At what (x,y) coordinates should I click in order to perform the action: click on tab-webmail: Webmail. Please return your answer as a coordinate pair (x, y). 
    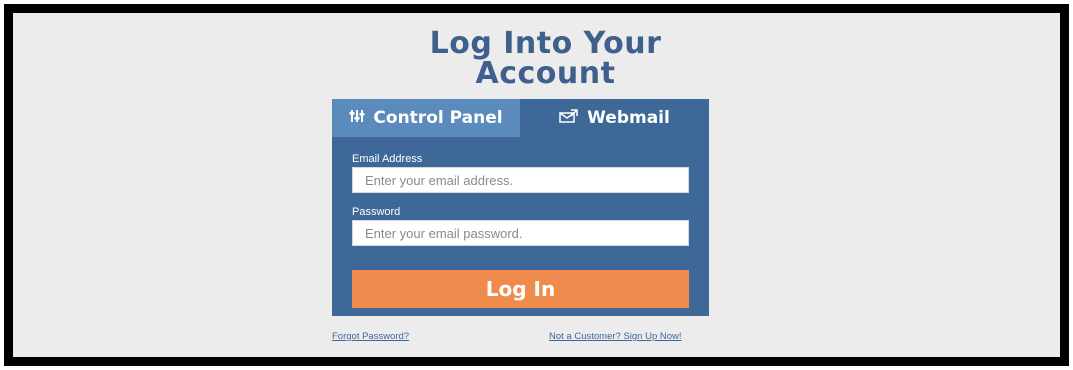
    Looking at the image, I should click on (614, 118).